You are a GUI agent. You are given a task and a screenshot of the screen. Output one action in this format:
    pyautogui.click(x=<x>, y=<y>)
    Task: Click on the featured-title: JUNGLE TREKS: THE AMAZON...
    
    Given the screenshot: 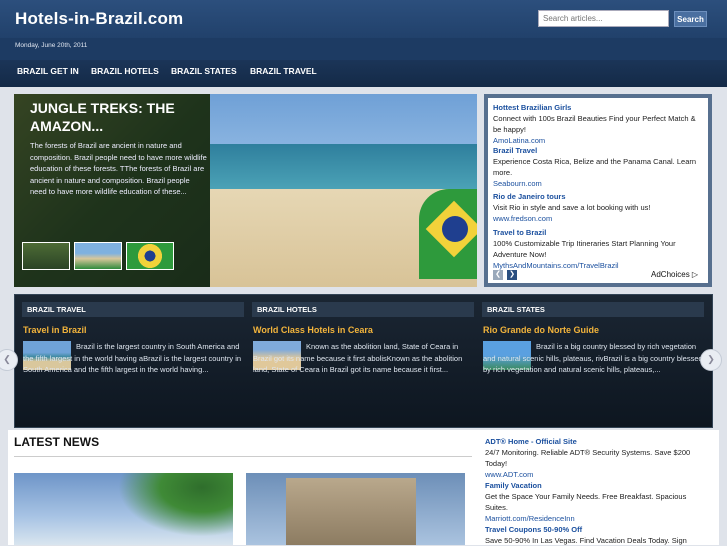 What is the action you would take?
    pyautogui.click(x=117, y=117)
    